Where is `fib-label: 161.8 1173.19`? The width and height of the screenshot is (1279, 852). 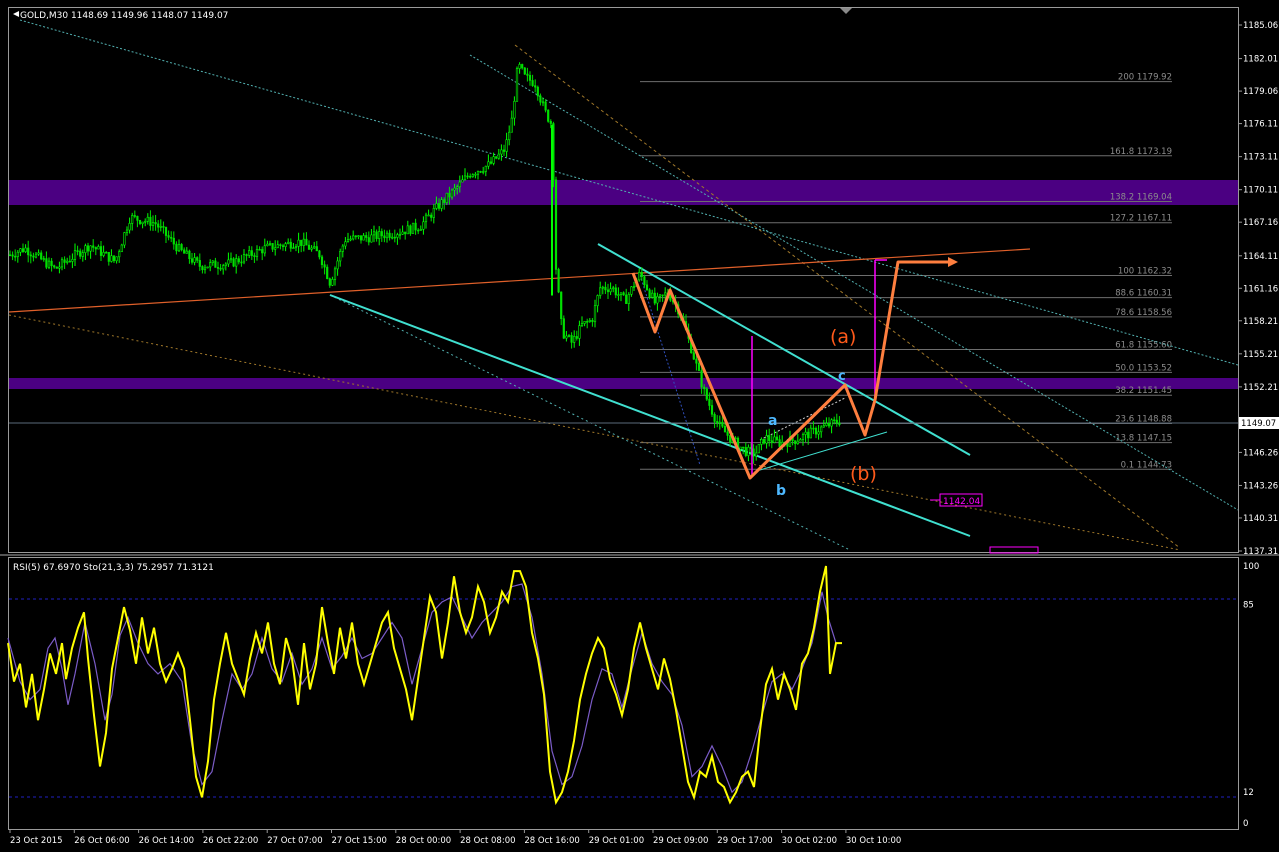
fib-label: 161.8 1173.19 is located at coordinates (1141, 152).